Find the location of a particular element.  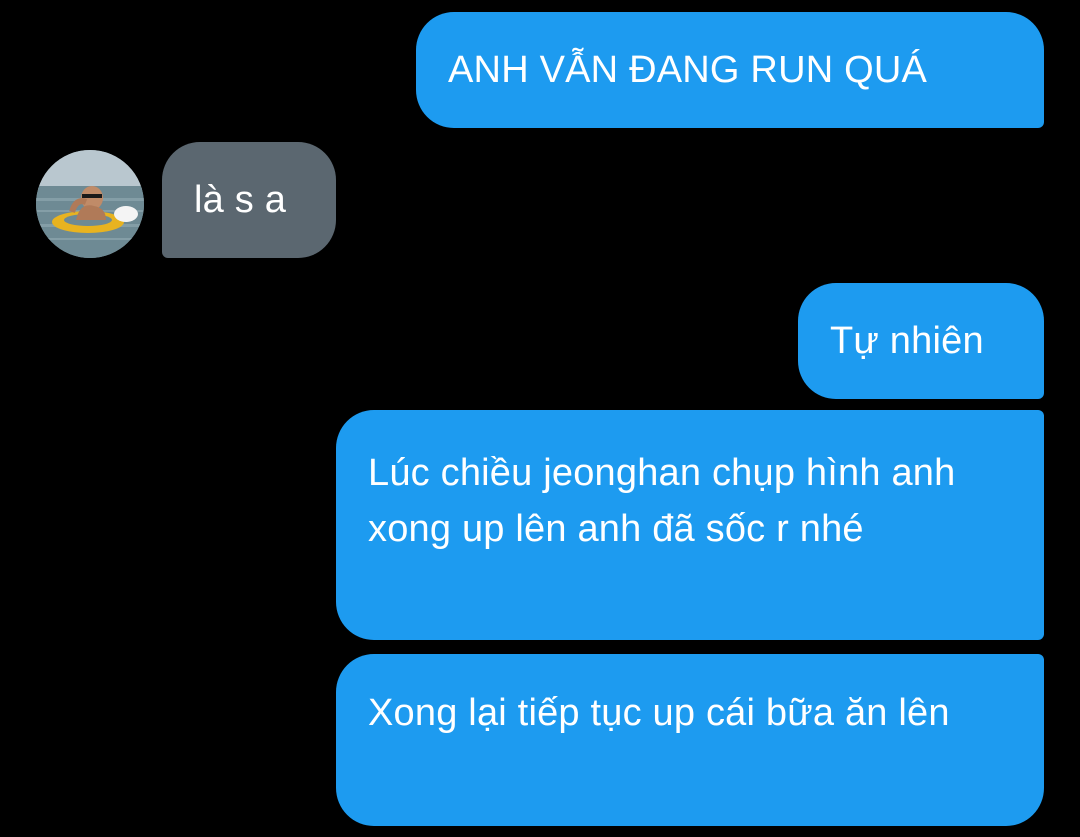

message-text: ANH VẪN ĐANG RUN QUÁ is located at coordinates (688, 70).